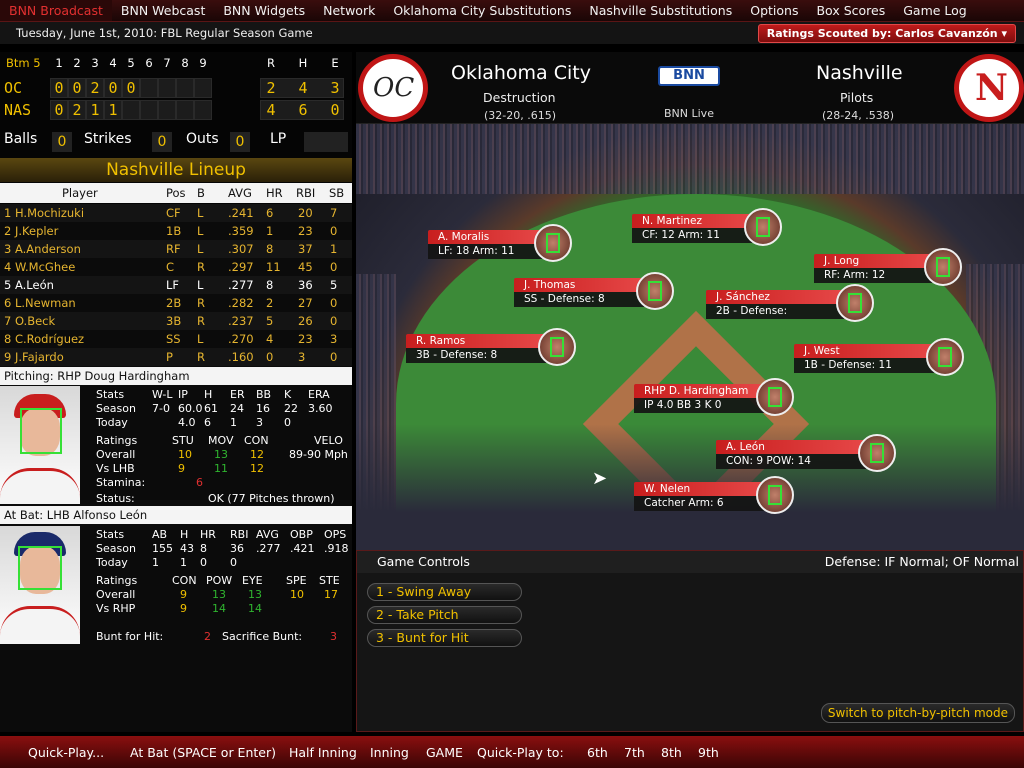 The height and width of the screenshot is (768, 1024). What do you see at coordinates (221, 440) in the screenshot?
I see `stat-value: MOV` at bounding box center [221, 440].